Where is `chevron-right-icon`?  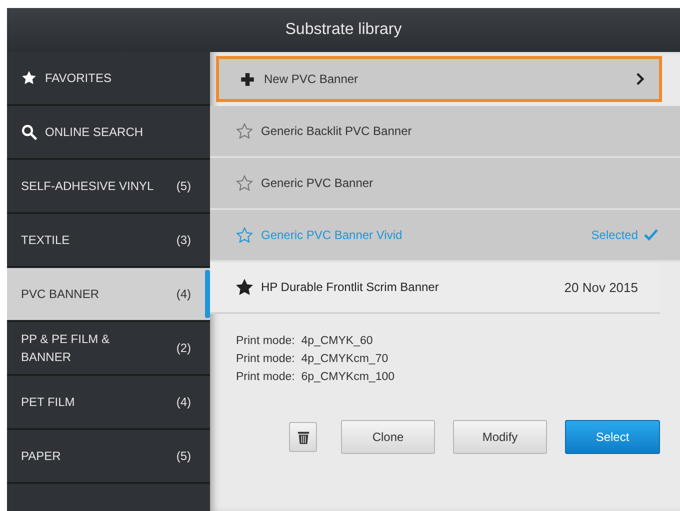 chevron-right-icon is located at coordinates (640, 79).